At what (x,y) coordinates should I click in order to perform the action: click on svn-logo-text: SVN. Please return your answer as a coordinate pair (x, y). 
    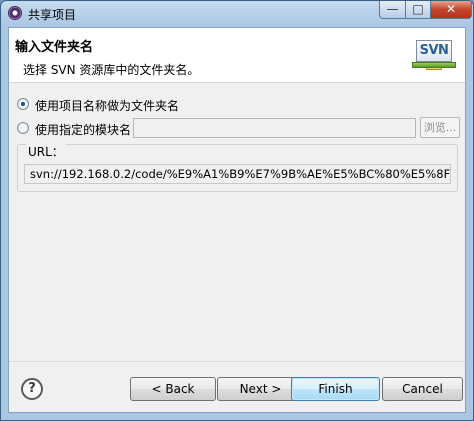
    Looking at the image, I should click on (434, 51).